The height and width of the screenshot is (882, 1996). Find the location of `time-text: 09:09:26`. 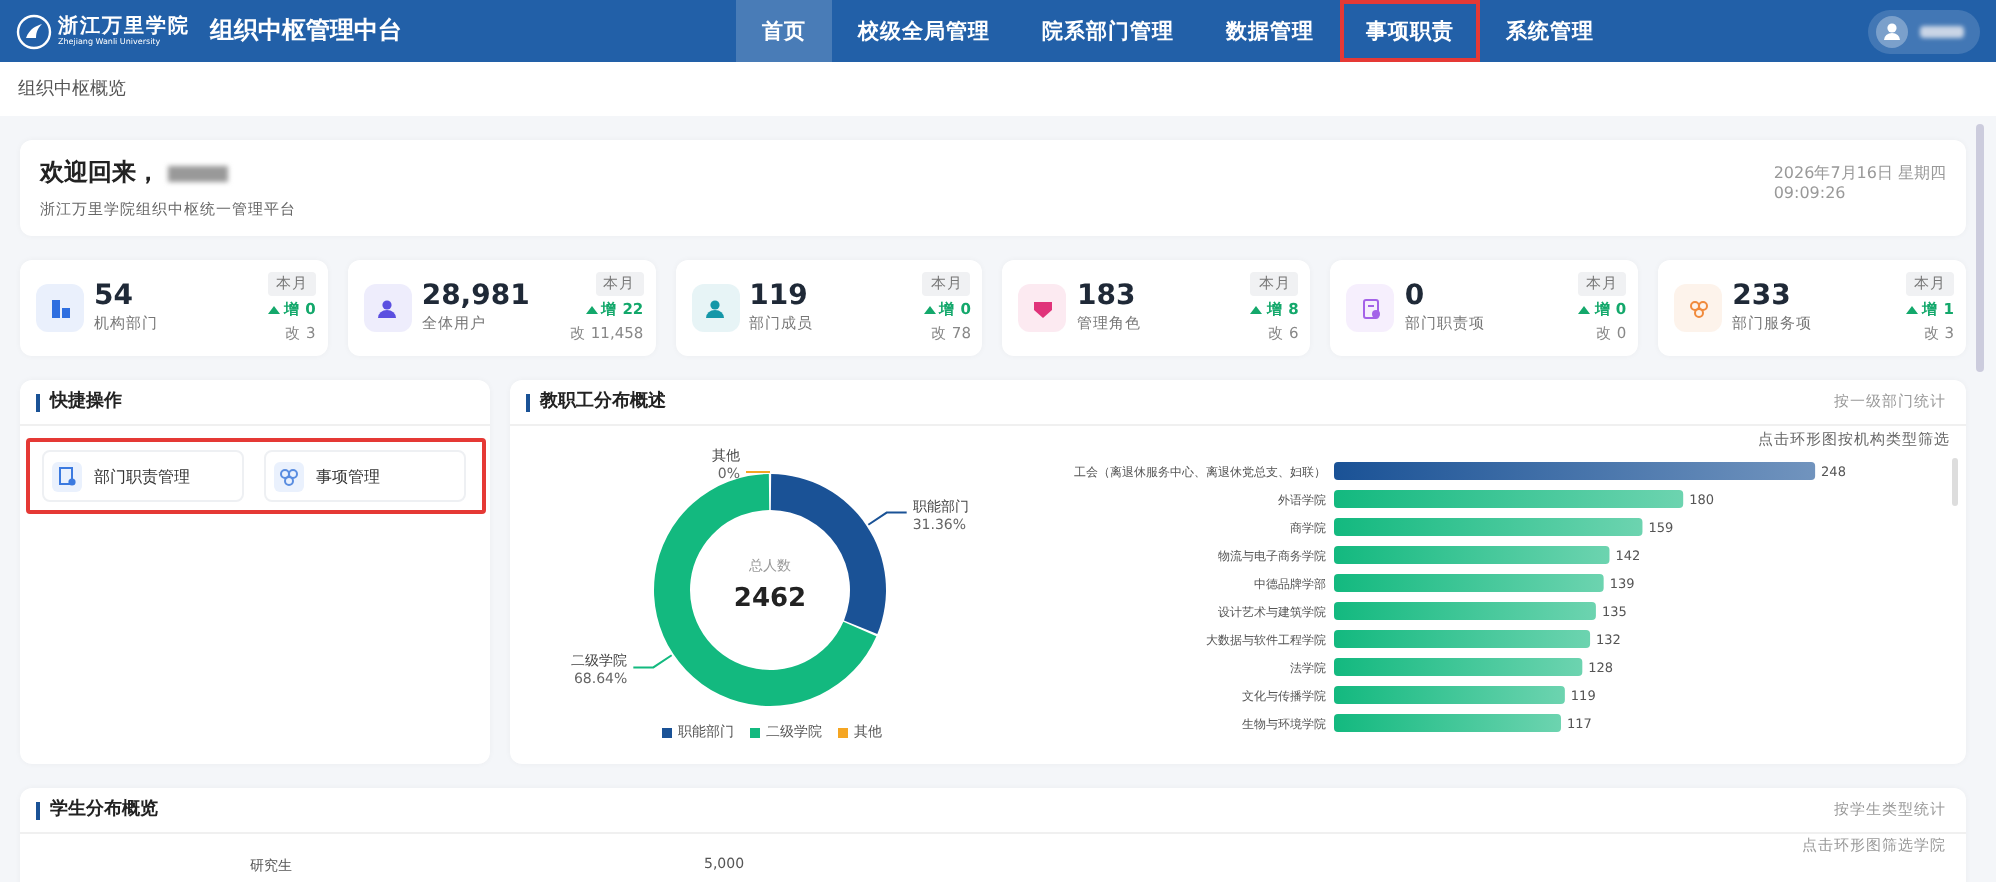

time-text: 09:09:26 is located at coordinates (1810, 195).